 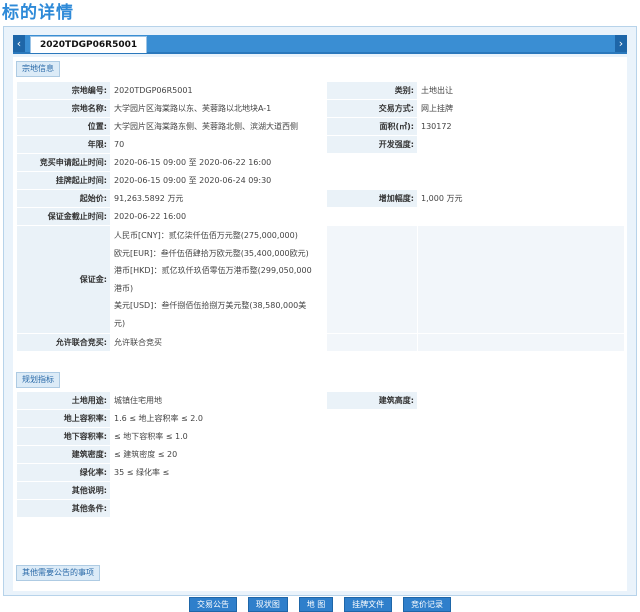 What do you see at coordinates (63, 144) in the screenshot?
I see `term-label: 年限:` at bounding box center [63, 144].